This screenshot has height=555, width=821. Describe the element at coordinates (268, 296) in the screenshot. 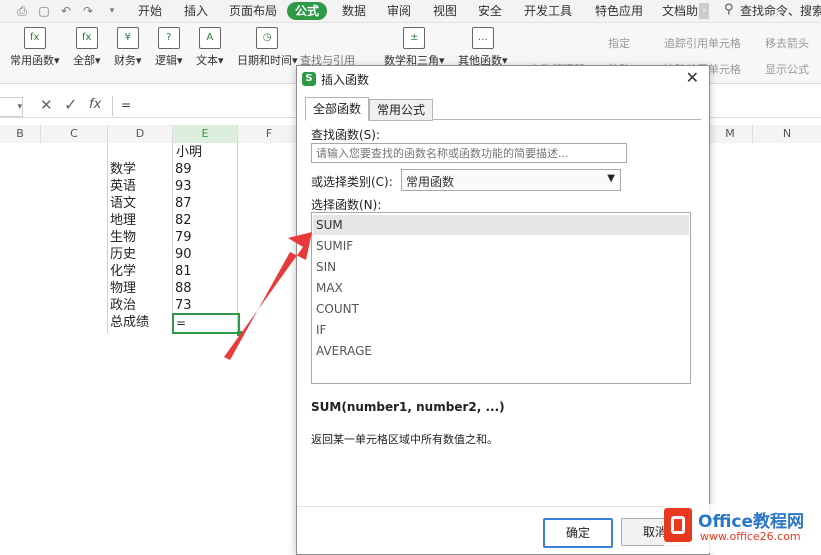

I see `annotation-arrow-icon` at that location.